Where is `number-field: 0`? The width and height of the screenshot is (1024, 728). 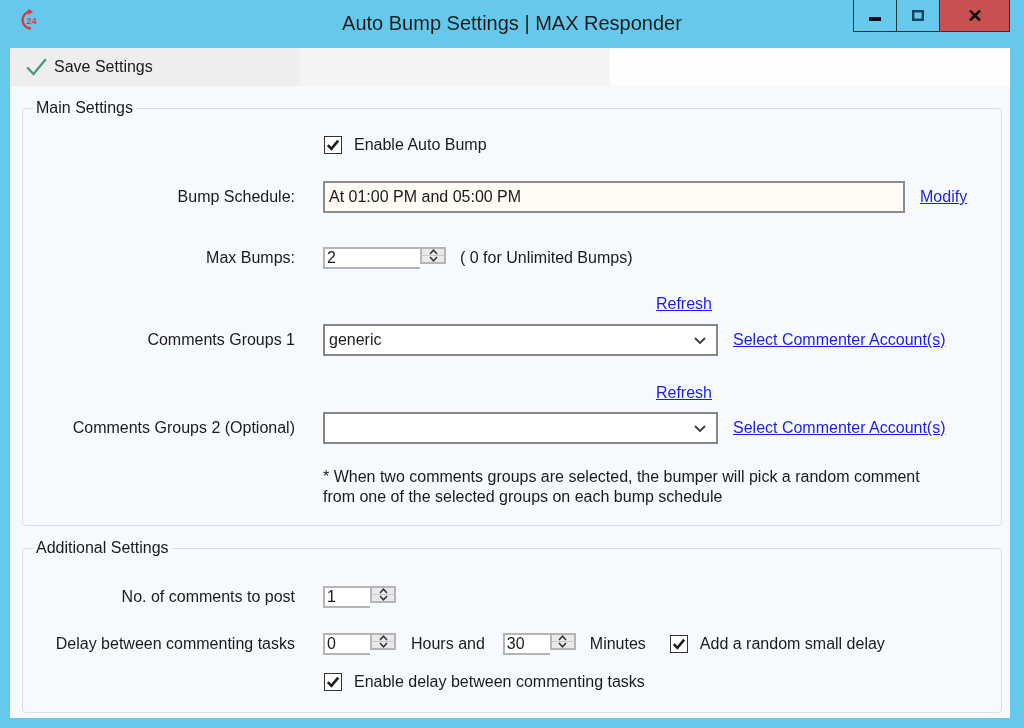
number-field: 0 is located at coordinates (346, 643).